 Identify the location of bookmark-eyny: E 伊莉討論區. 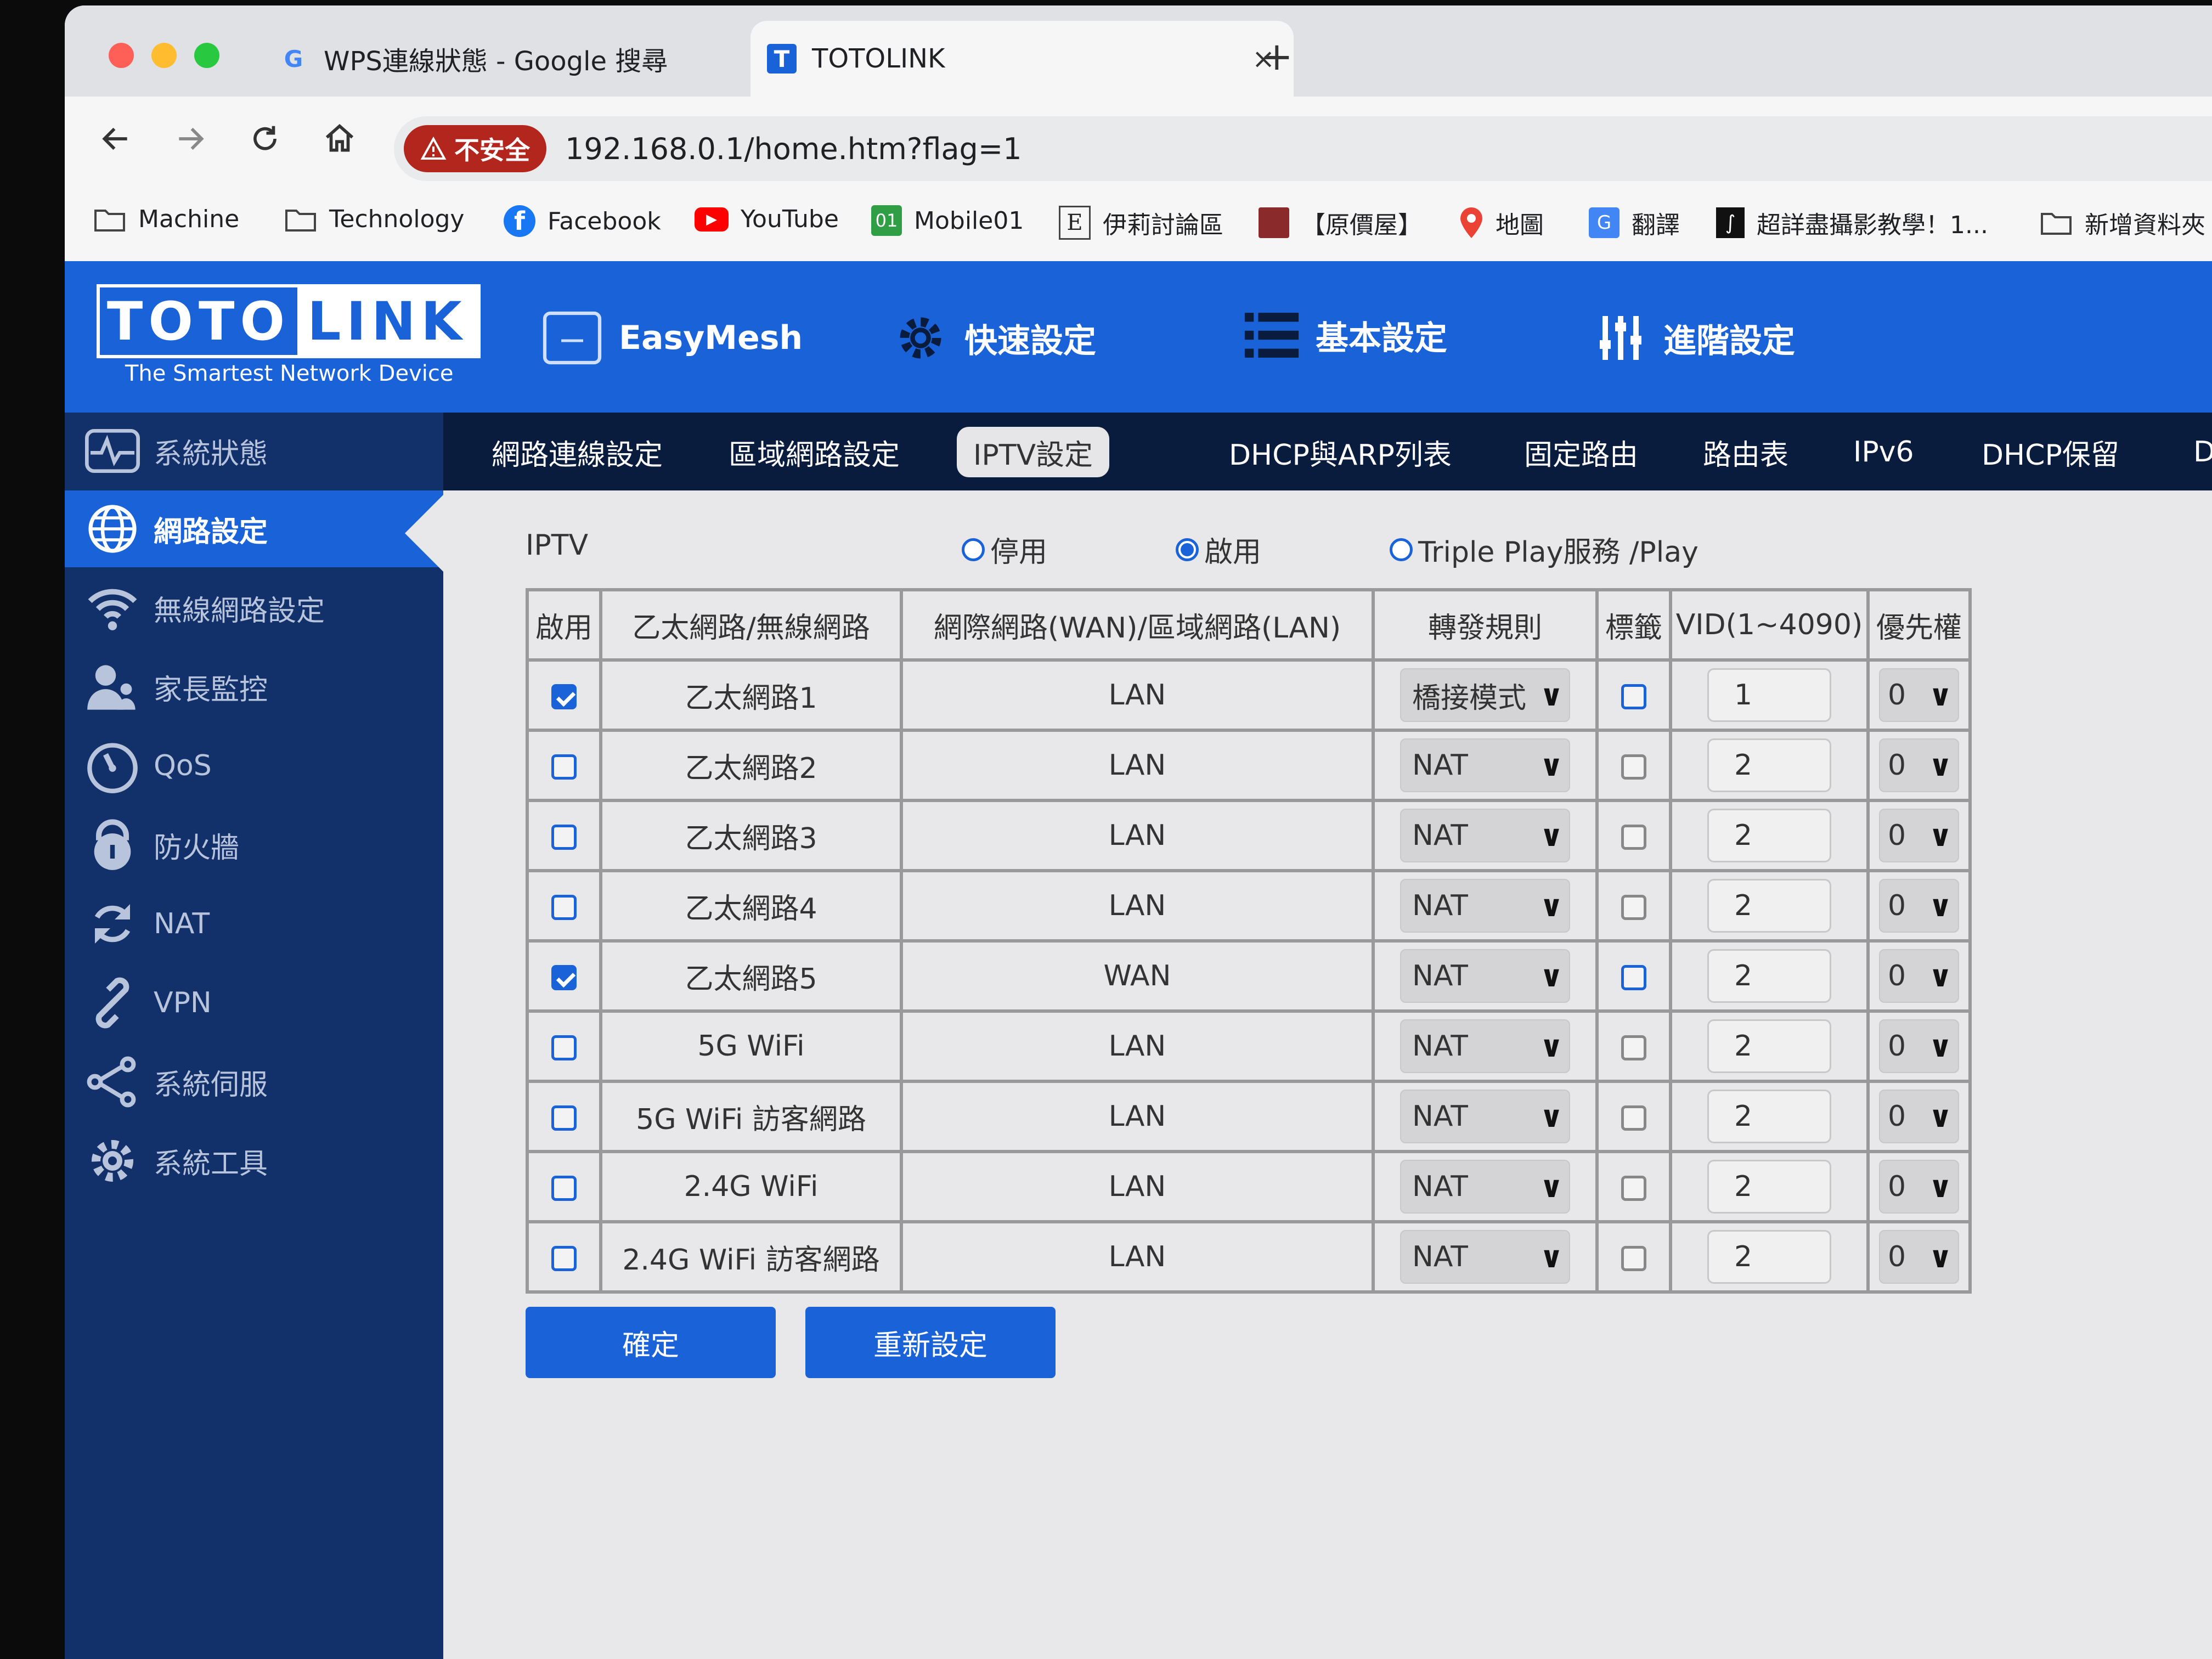
(1141, 222).